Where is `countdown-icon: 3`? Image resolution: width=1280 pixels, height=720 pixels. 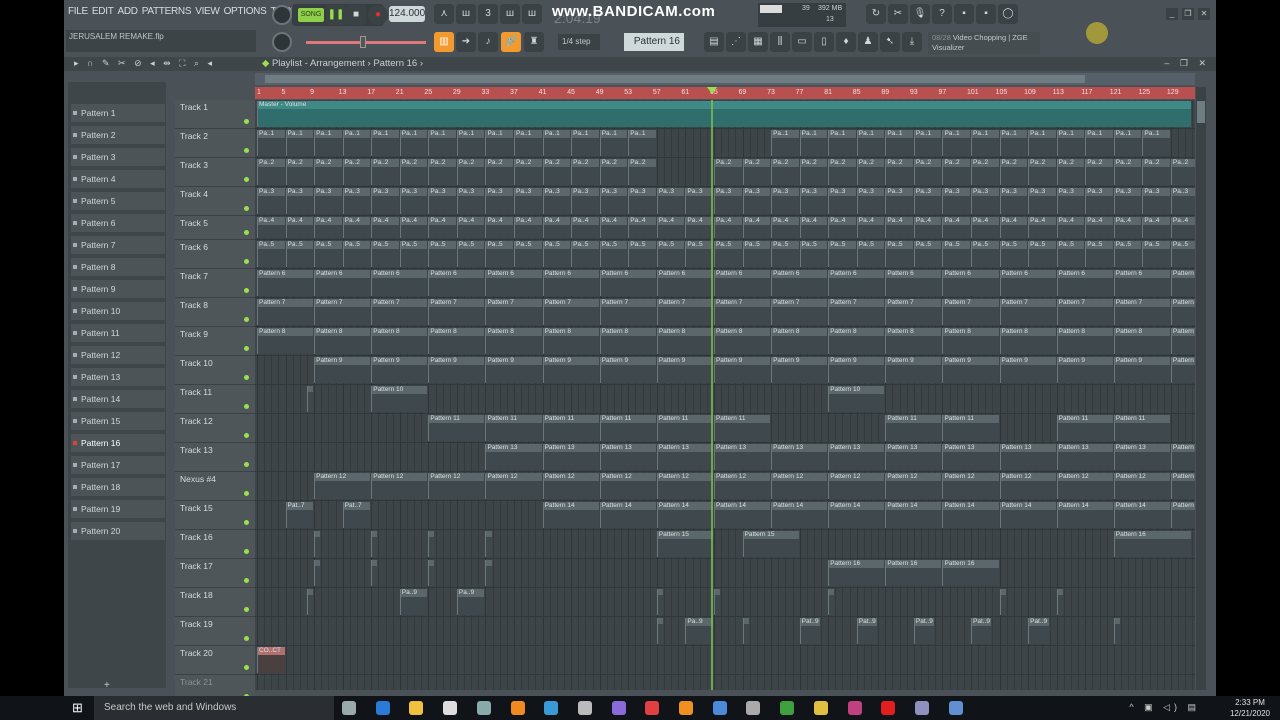
countdown-icon: 3 is located at coordinates (488, 14).